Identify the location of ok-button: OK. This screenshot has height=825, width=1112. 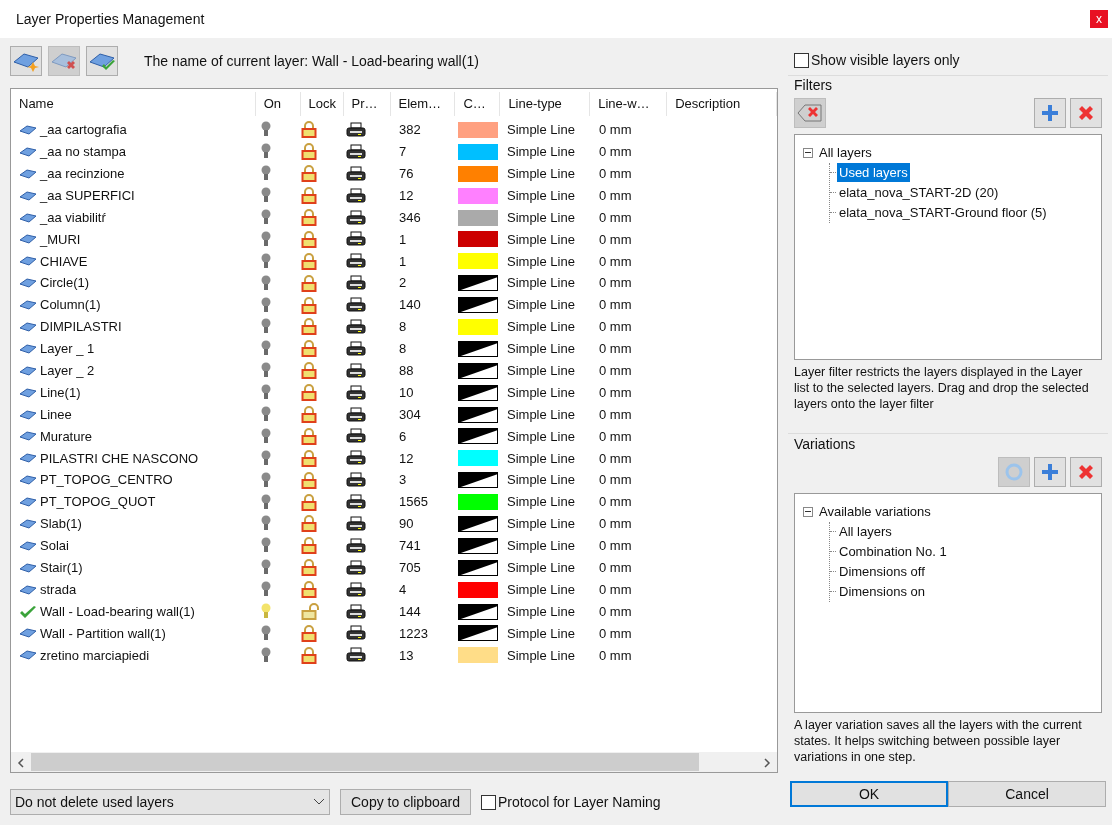
(869, 794).